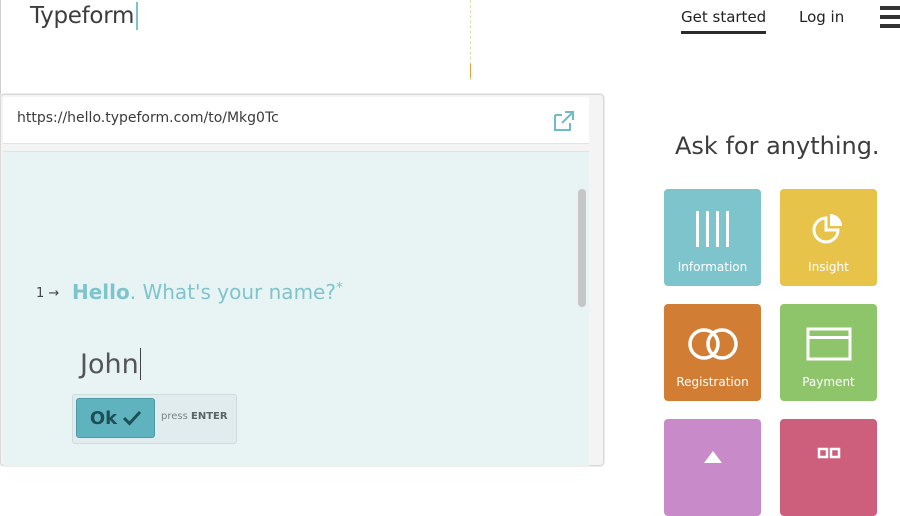 The width and height of the screenshot is (900, 516). I want to click on tile-label: Insight, so click(828, 267).